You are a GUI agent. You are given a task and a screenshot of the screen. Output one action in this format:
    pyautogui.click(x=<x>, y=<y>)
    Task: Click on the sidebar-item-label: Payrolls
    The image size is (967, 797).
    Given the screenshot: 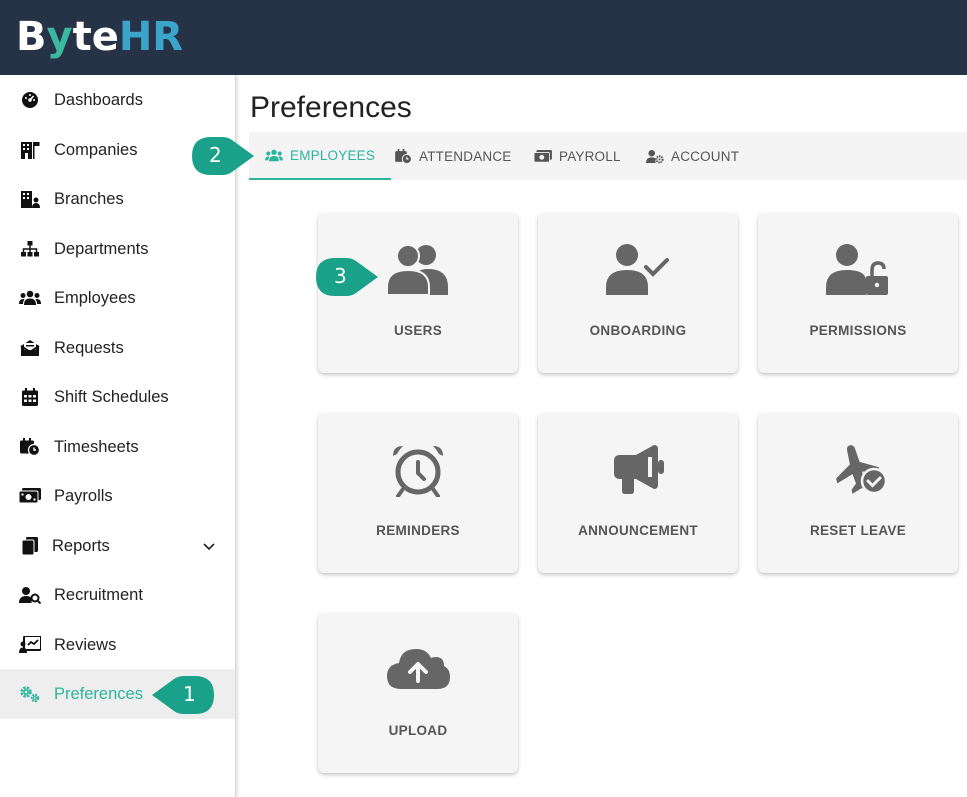 What is the action you would take?
    pyautogui.click(x=83, y=495)
    